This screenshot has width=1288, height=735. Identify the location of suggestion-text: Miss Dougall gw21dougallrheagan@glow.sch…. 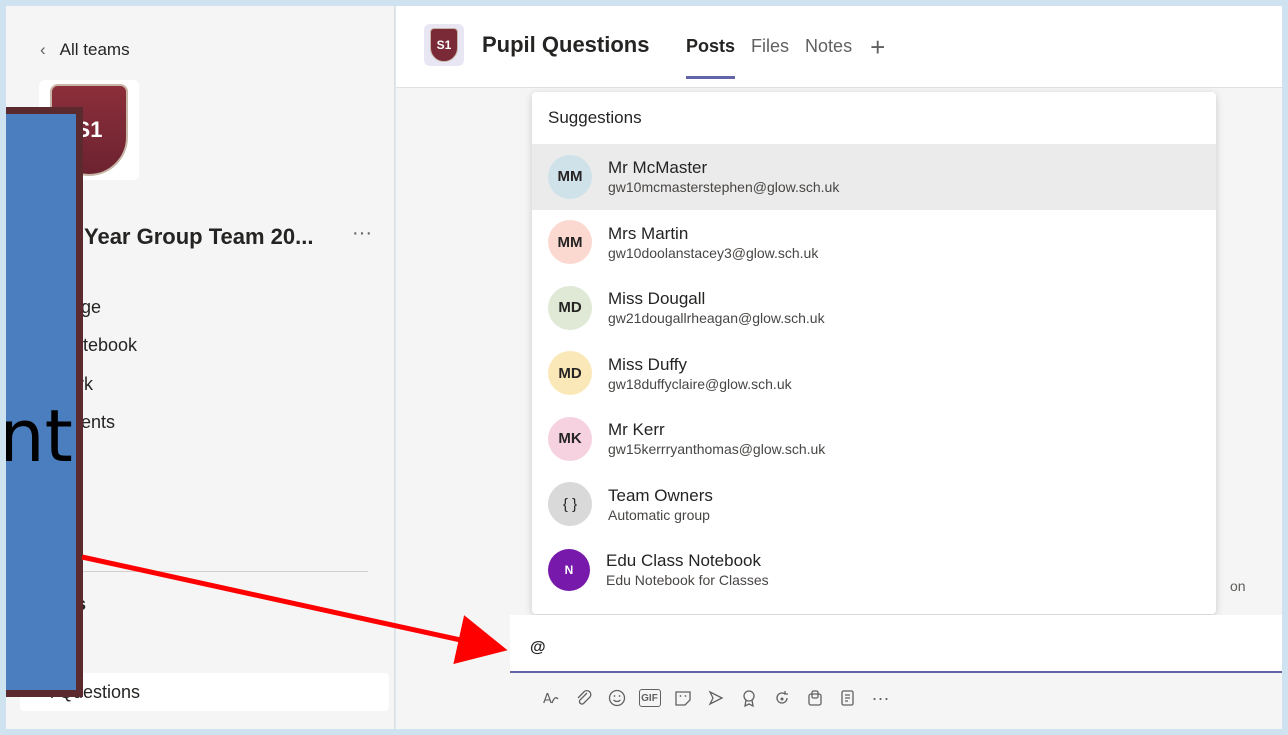
(716, 307).